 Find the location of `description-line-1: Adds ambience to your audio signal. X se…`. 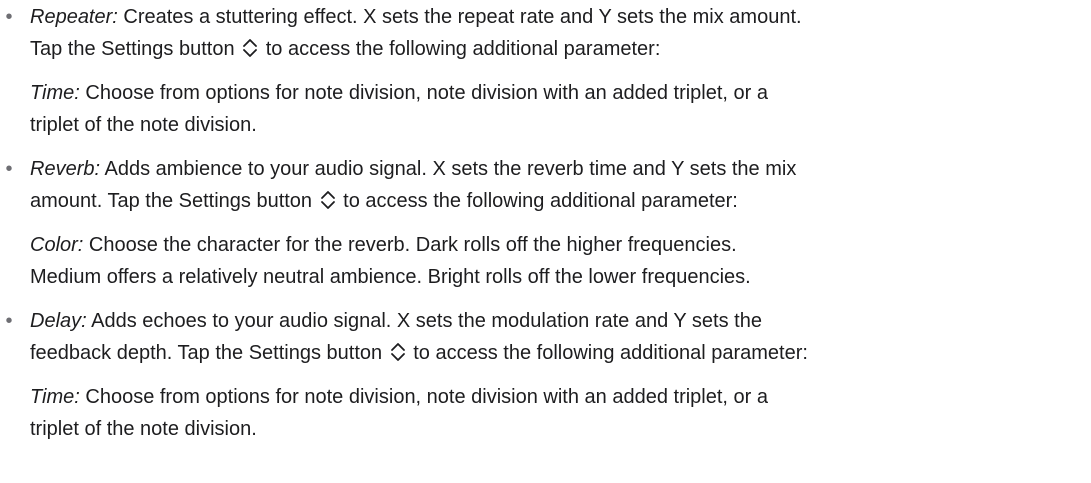

description-line-1: Adds ambience to your audio signal. X se… is located at coordinates (448, 169).